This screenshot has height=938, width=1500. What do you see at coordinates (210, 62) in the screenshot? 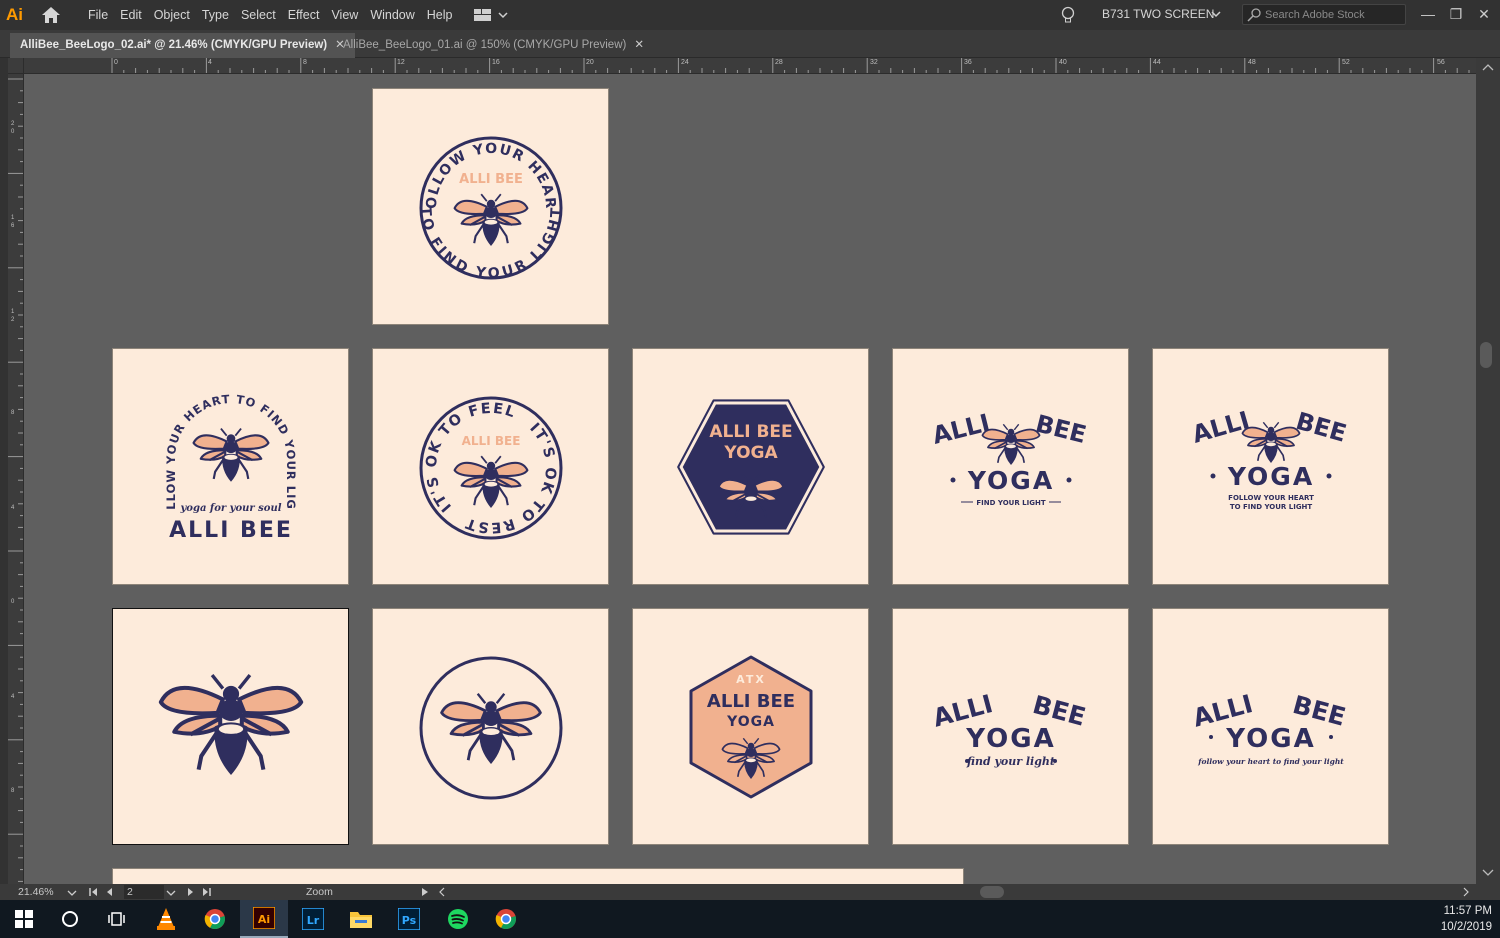
I see `ruler-label: 4` at bounding box center [210, 62].